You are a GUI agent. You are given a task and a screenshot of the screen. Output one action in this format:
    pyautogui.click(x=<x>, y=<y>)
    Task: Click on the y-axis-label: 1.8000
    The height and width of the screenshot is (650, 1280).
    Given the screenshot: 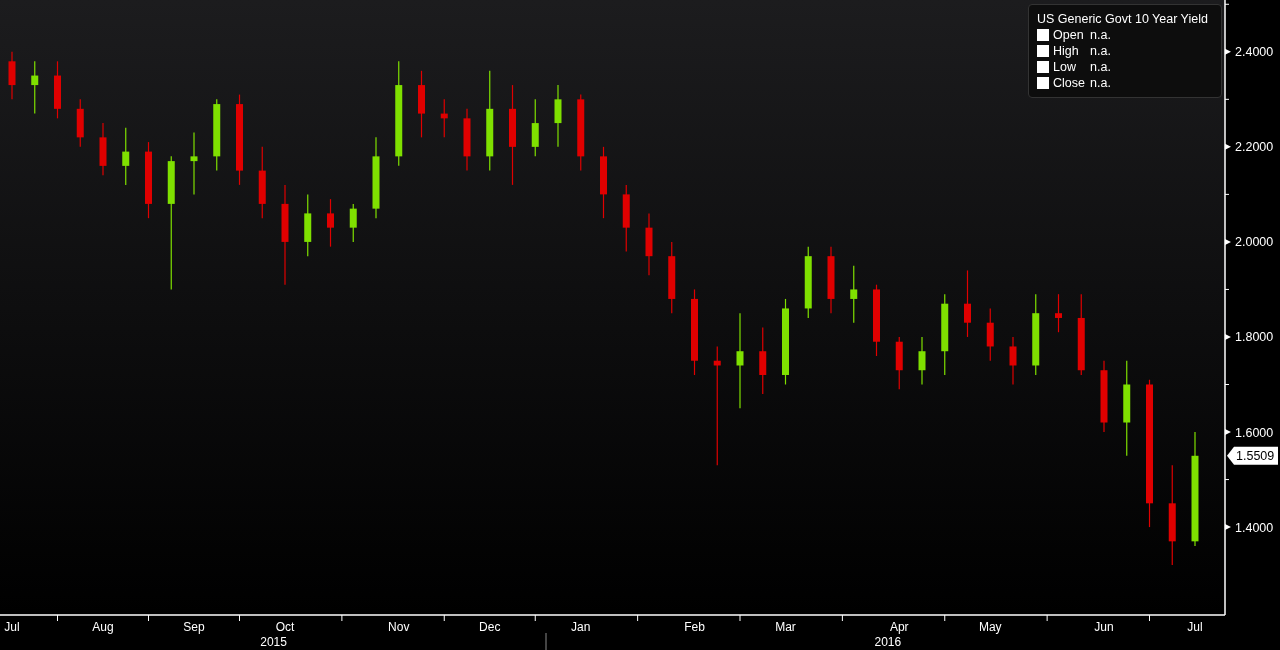 What is the action you would take?
    pyautogui.click(x=1249, y=337)
    